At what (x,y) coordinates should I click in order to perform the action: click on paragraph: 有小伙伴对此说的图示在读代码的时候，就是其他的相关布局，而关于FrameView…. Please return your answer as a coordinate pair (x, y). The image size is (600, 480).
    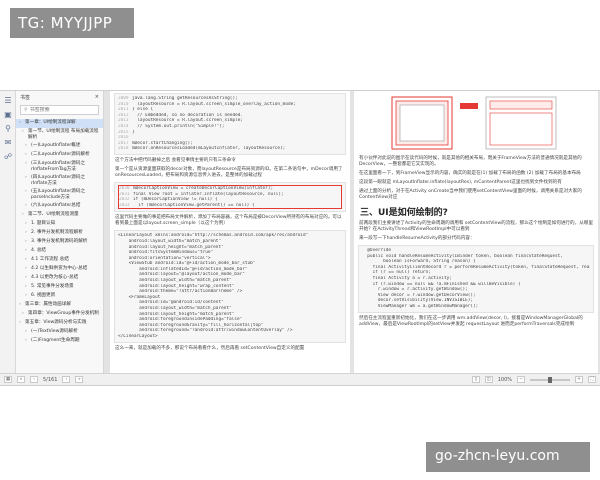
    Looking at the image, I should click on (470, 161).